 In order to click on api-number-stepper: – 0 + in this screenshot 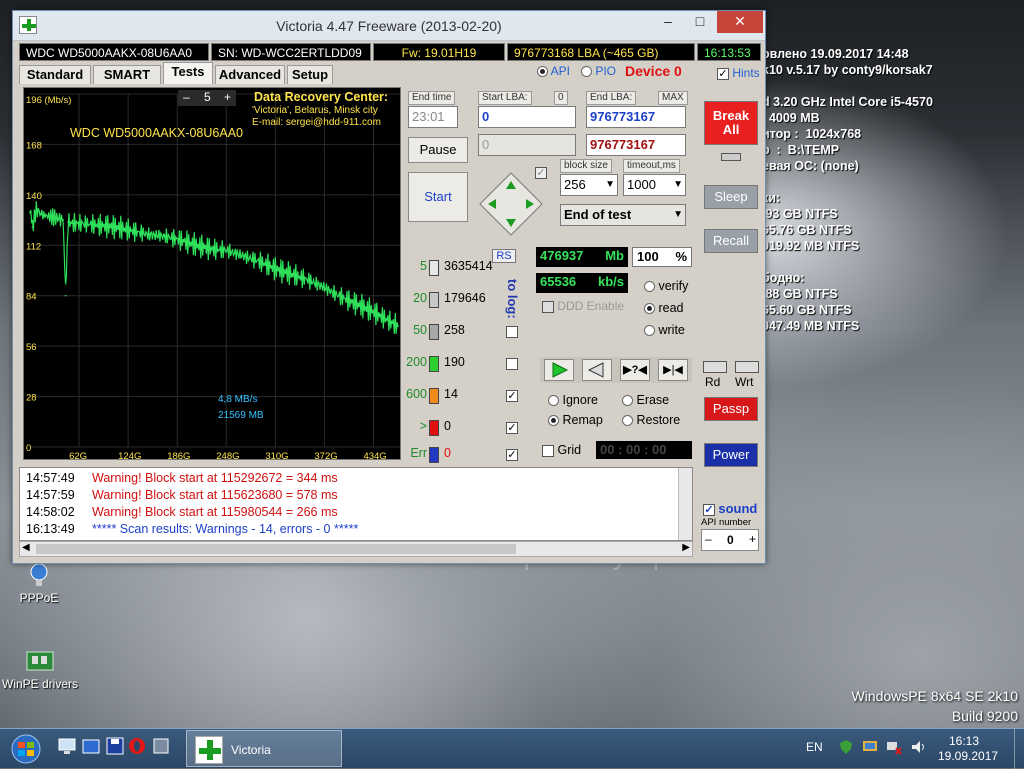, I will do `click(730, 540)`.